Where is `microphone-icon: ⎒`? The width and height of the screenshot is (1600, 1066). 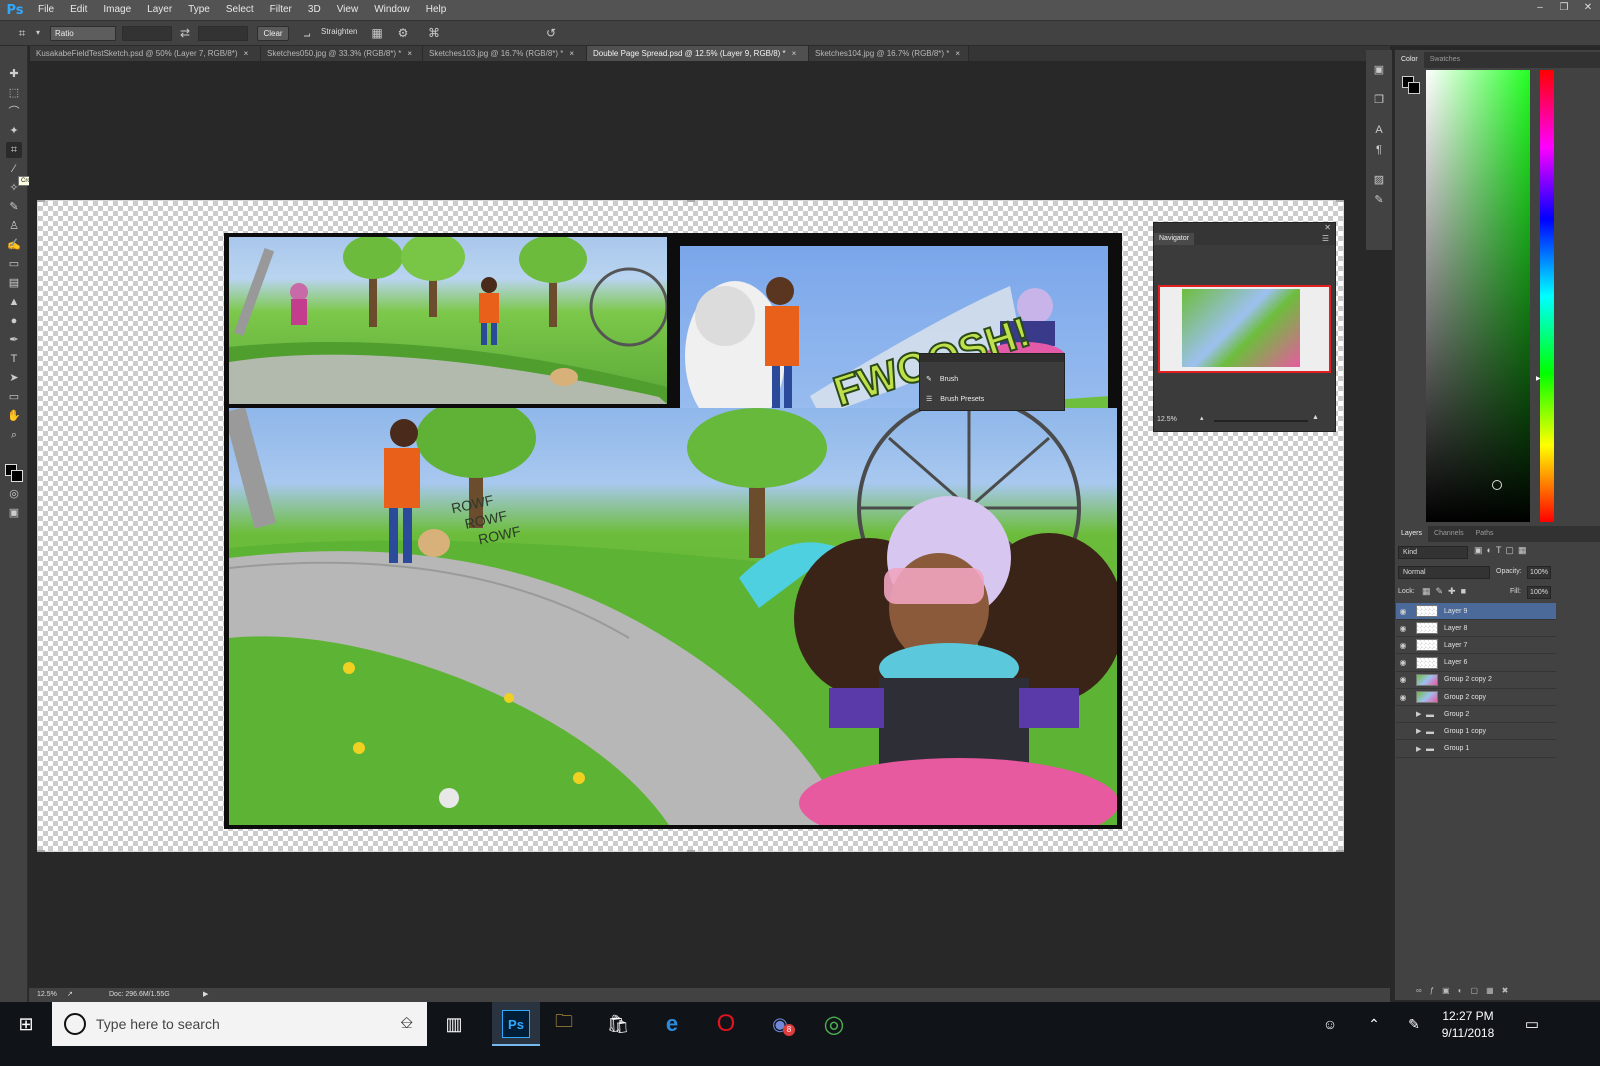
microphone-icon: ⎒ is located at coordinates (406, 1024).